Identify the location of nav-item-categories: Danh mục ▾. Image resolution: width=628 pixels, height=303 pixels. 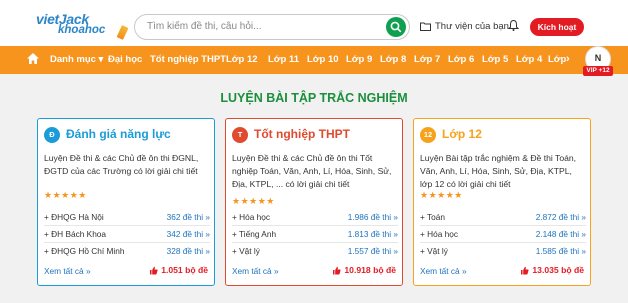
(76, 59).